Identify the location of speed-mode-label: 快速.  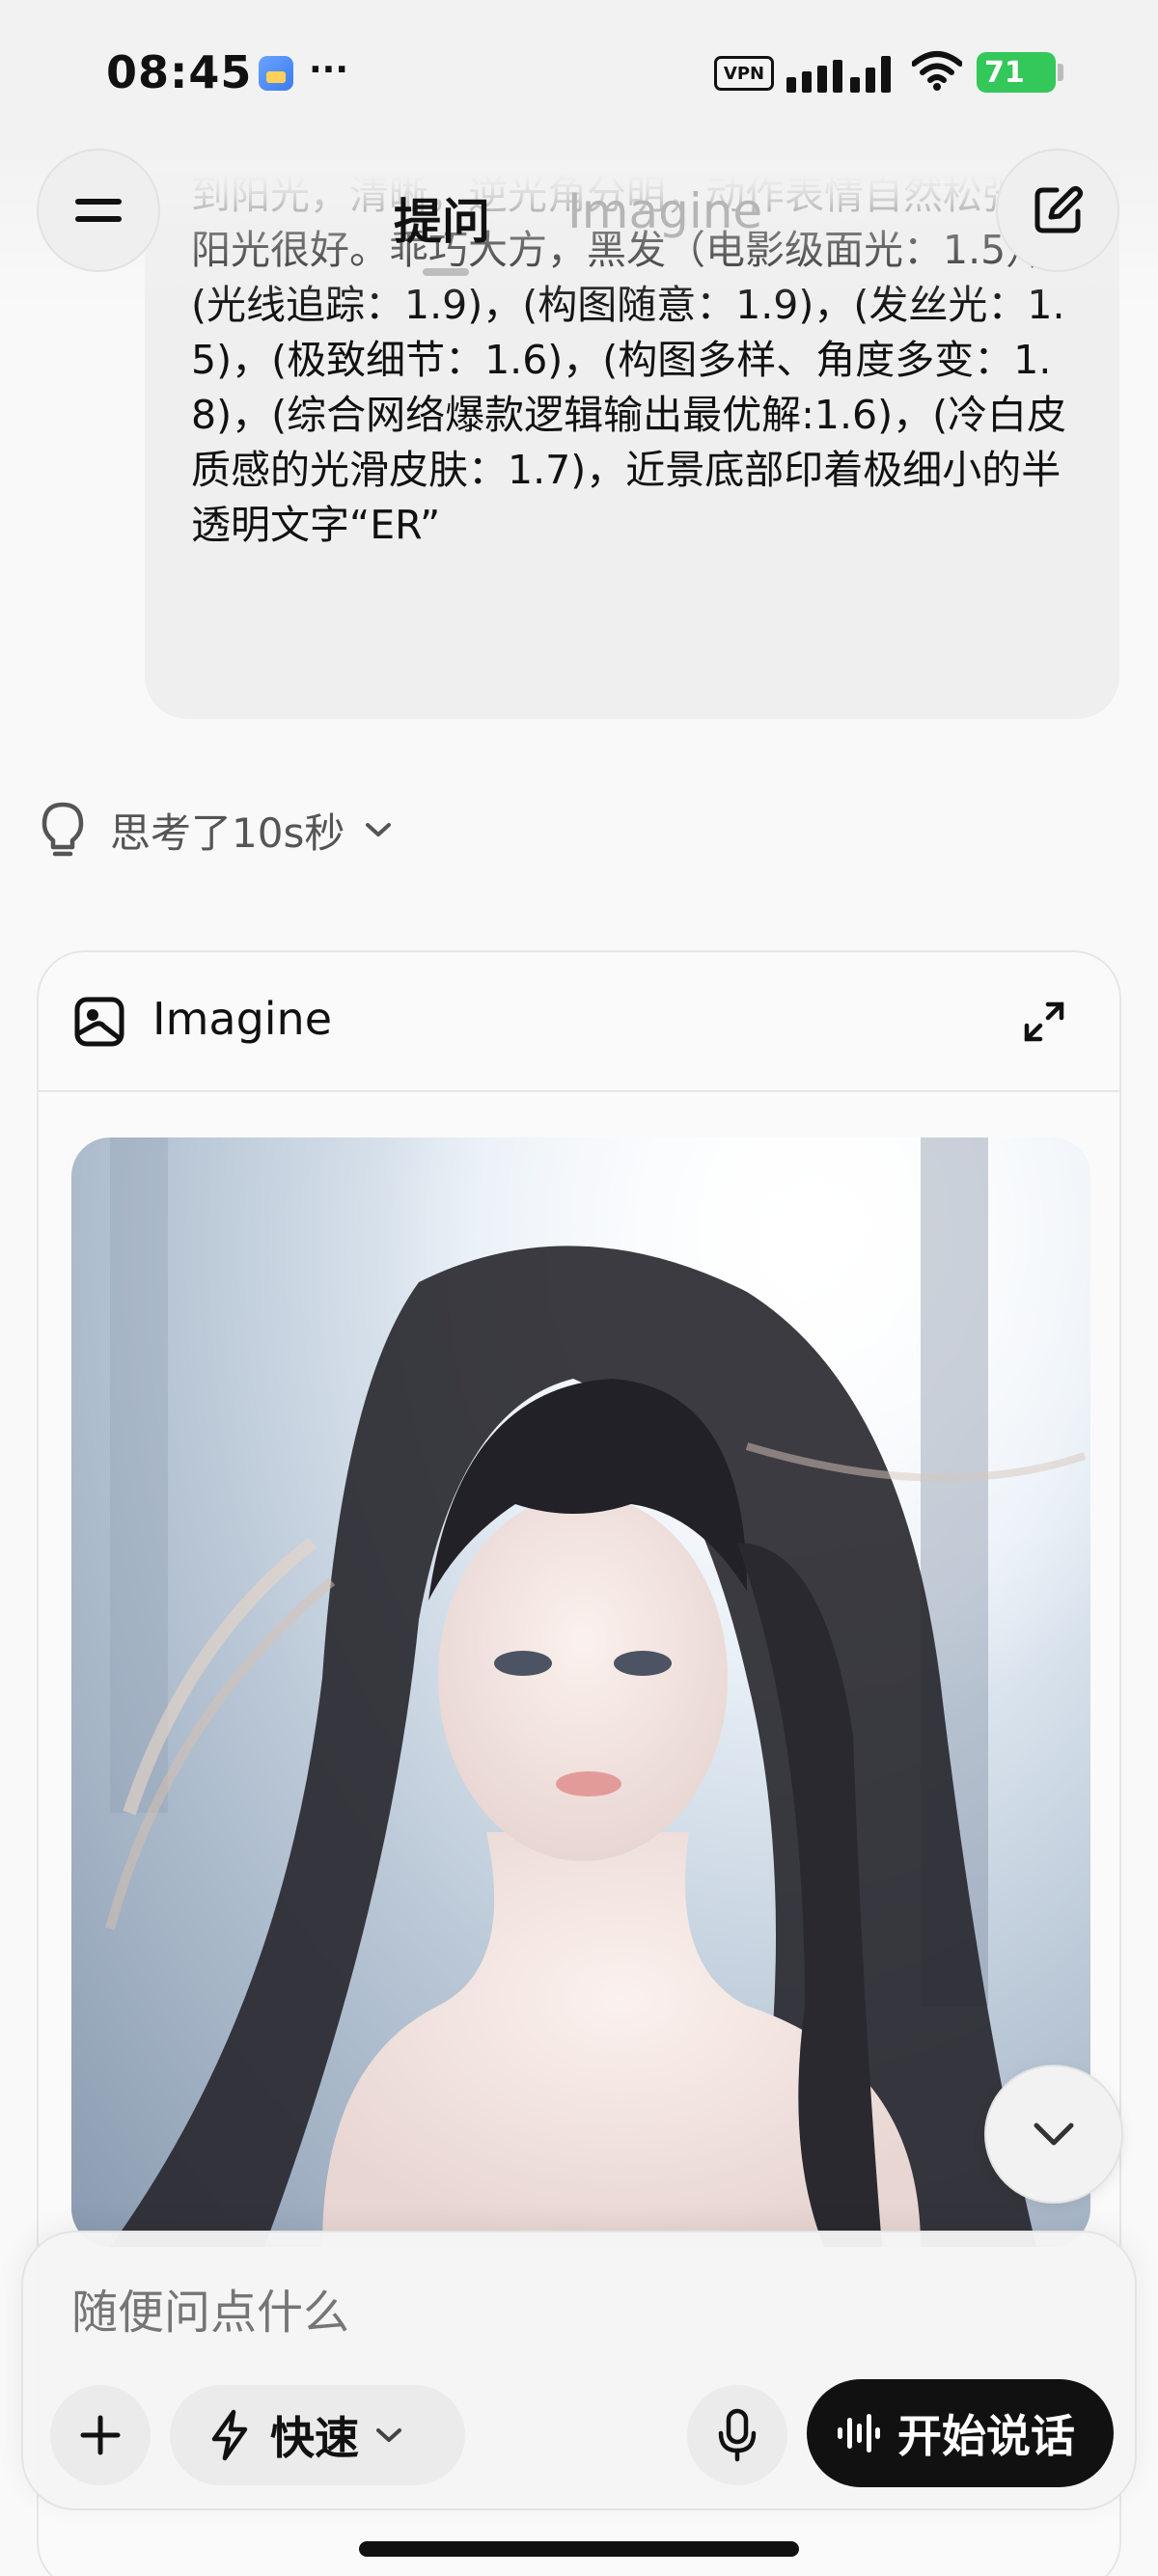
(314, 2438).